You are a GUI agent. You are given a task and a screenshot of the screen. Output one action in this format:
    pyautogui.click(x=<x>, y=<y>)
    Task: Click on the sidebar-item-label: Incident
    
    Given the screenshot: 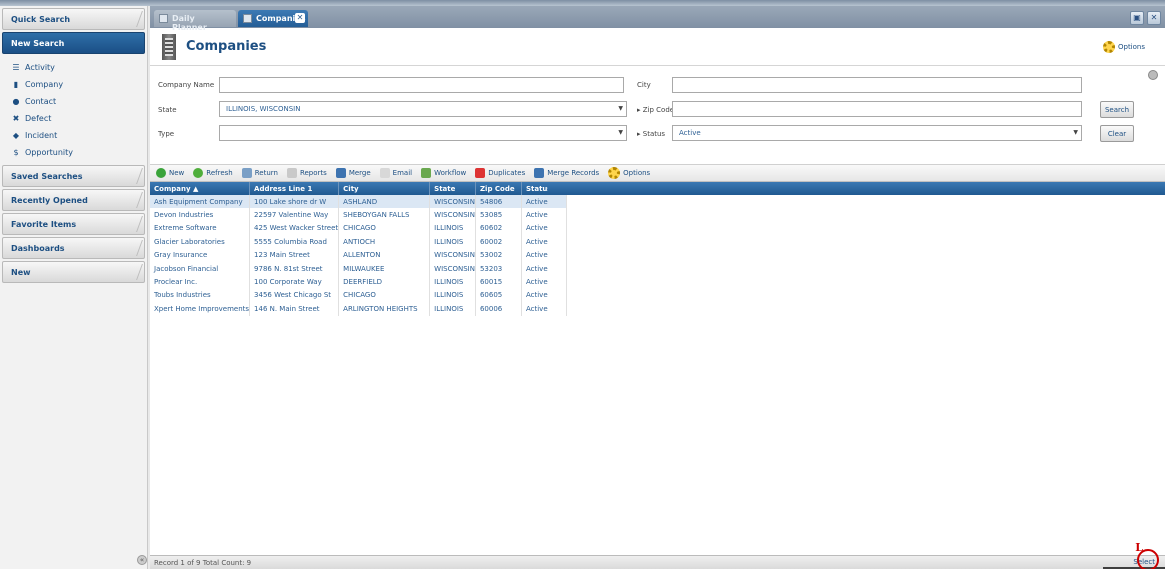 What is the action you would take?
    pyautogui.click(x=41, y=135)
    